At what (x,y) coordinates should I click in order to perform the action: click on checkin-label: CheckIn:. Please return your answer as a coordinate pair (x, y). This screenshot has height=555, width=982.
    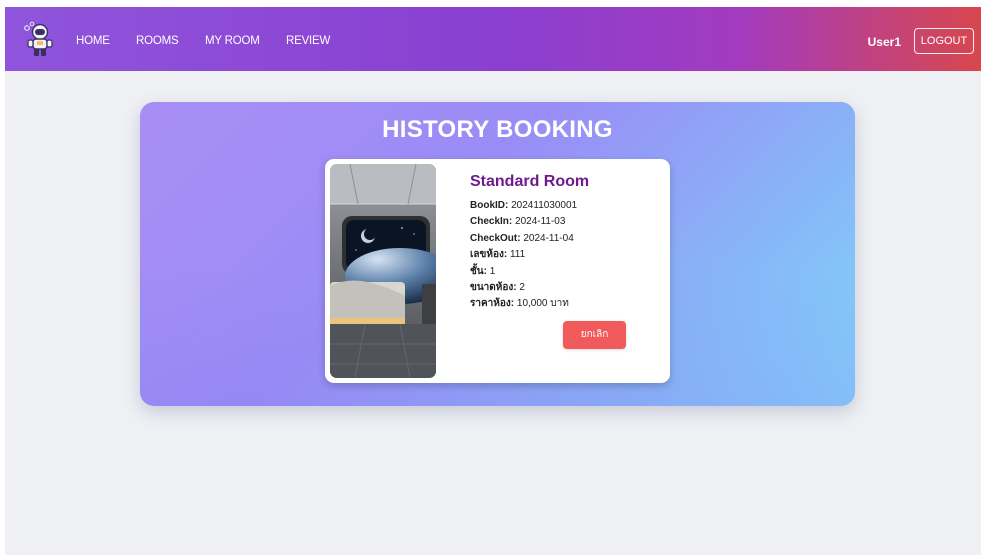
    Looking at the image, I should click on (491, 222).